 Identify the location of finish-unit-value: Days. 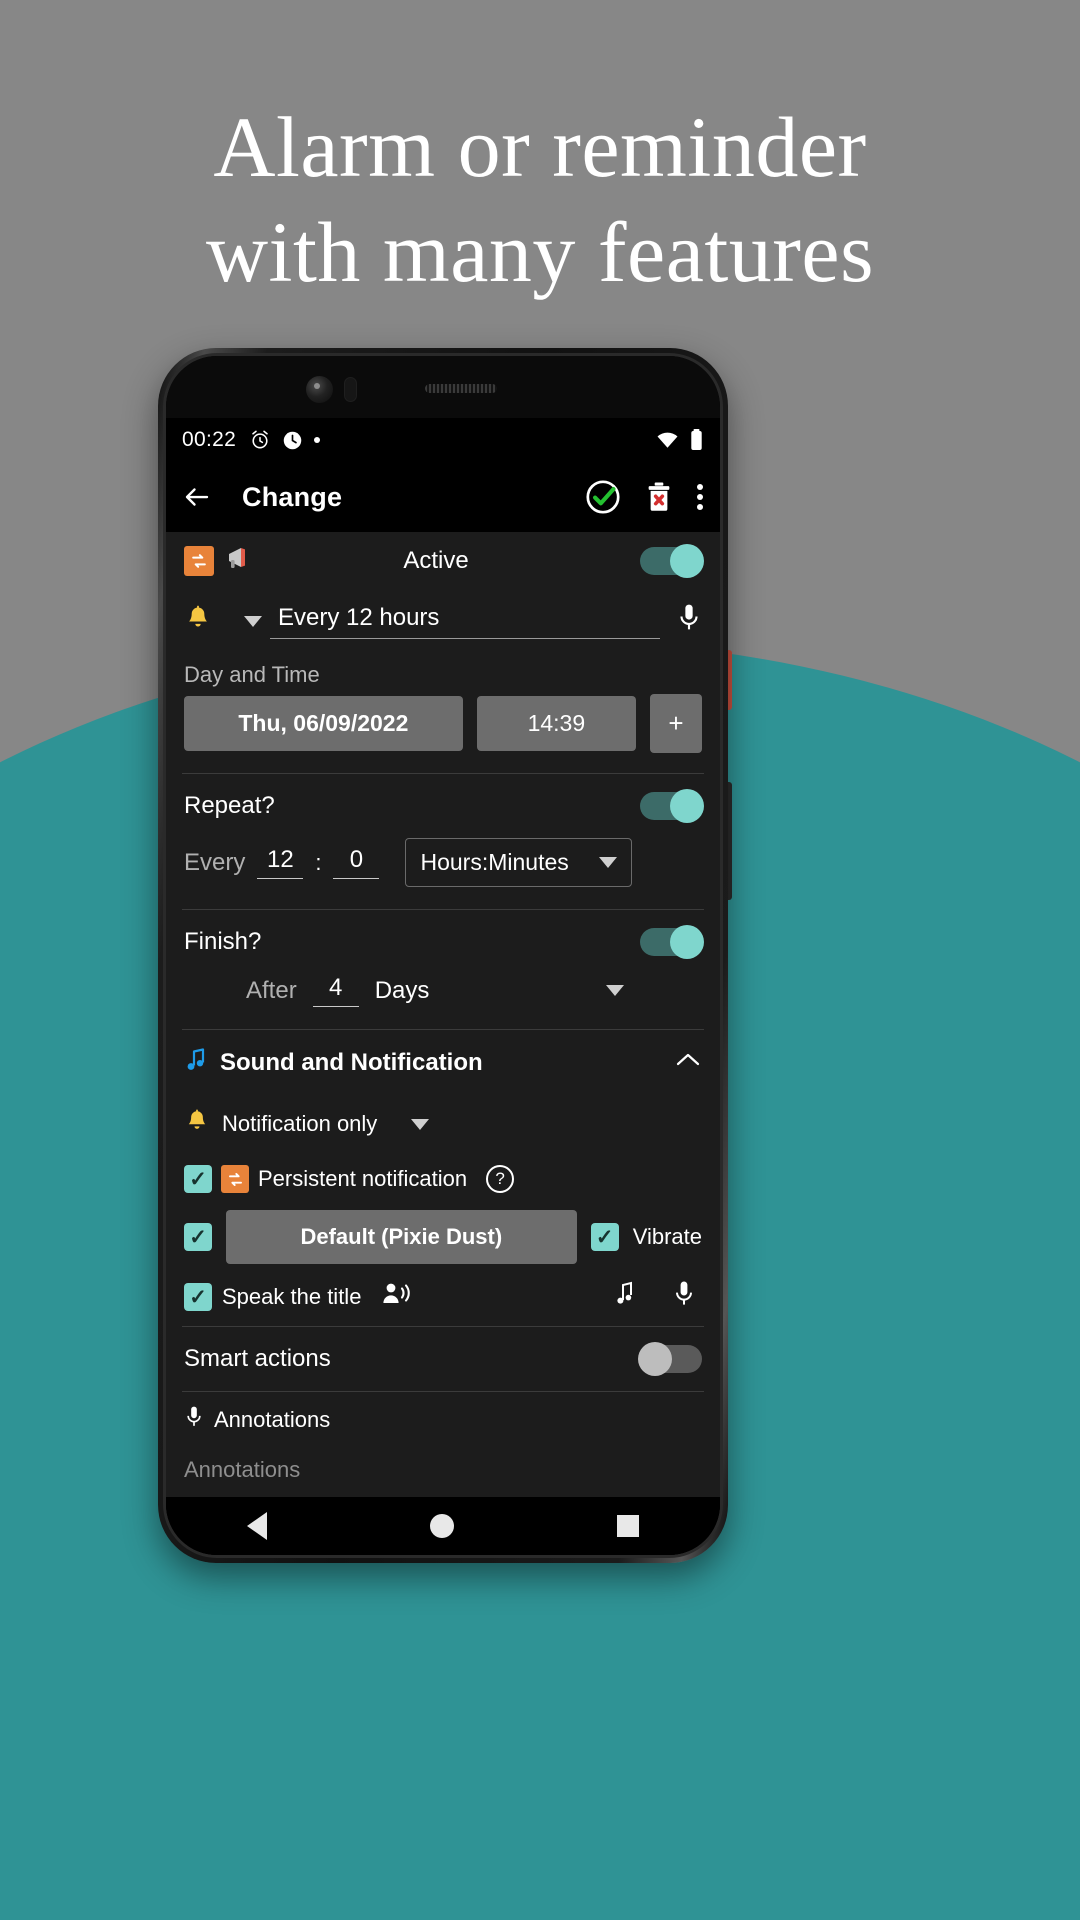
(402, 990).